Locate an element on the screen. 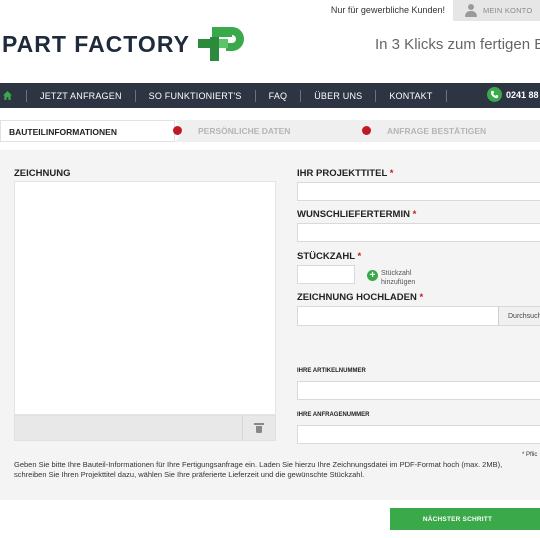 This screenshot has width=540, height=538. step-confirm-request: ANFRAGE BESTÄTIGEN is located at coordinates (437, 131).